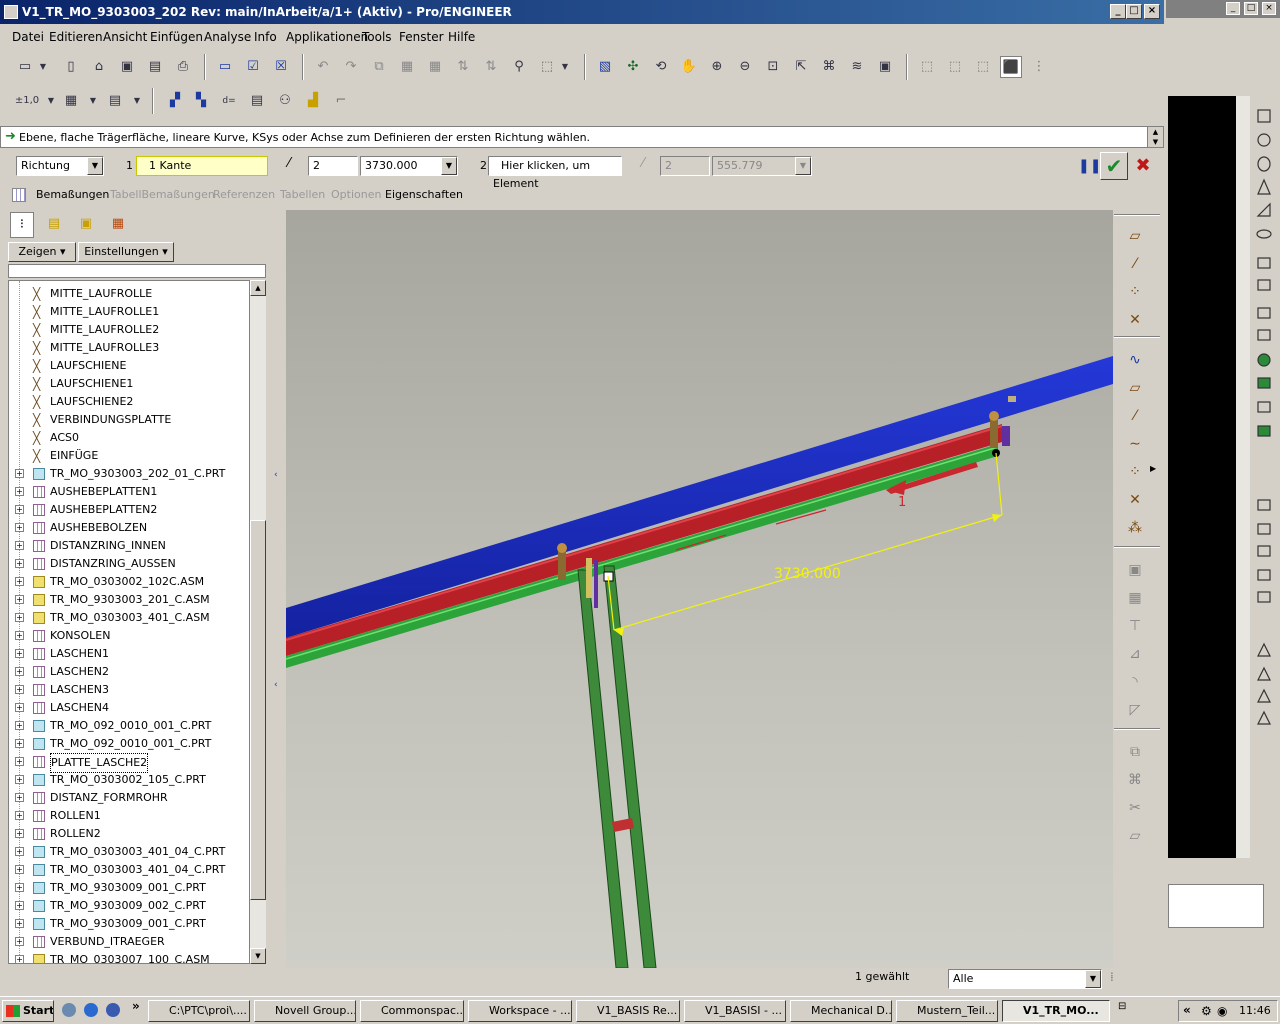 The height and width of the screenshot is (1024, 1280). I want to click on repaint-icon: ▧, so click(605, 67).